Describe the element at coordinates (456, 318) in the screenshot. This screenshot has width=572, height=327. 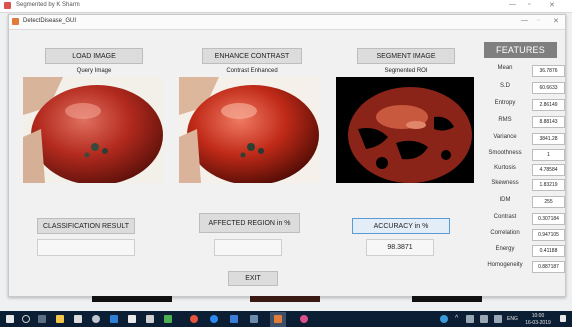
I see `tray-chevron-icon: ^` at that location.